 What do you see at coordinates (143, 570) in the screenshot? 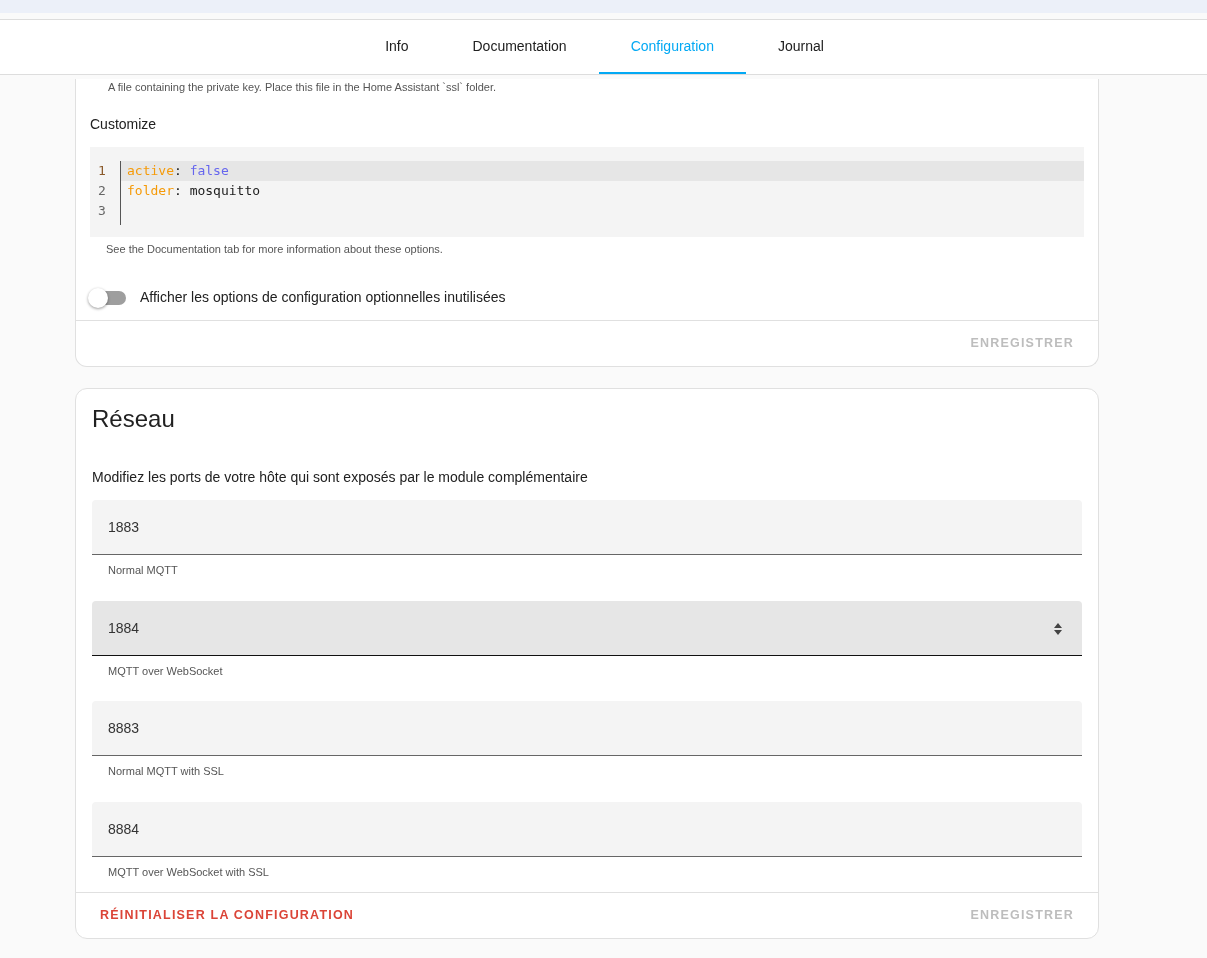
I see `helper-text: Normal MQTT` at bounding box center [143, 570].